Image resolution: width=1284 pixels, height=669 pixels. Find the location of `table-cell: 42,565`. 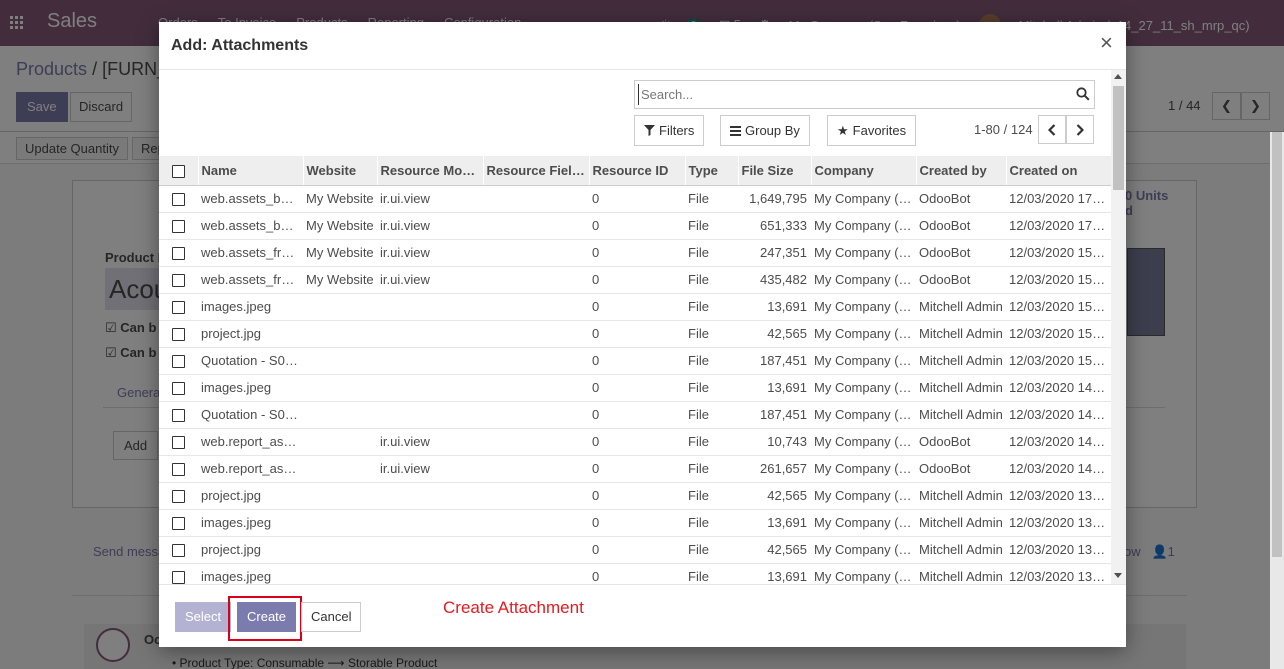

table-cell: 42,565 is located at coordinates (774, 496).